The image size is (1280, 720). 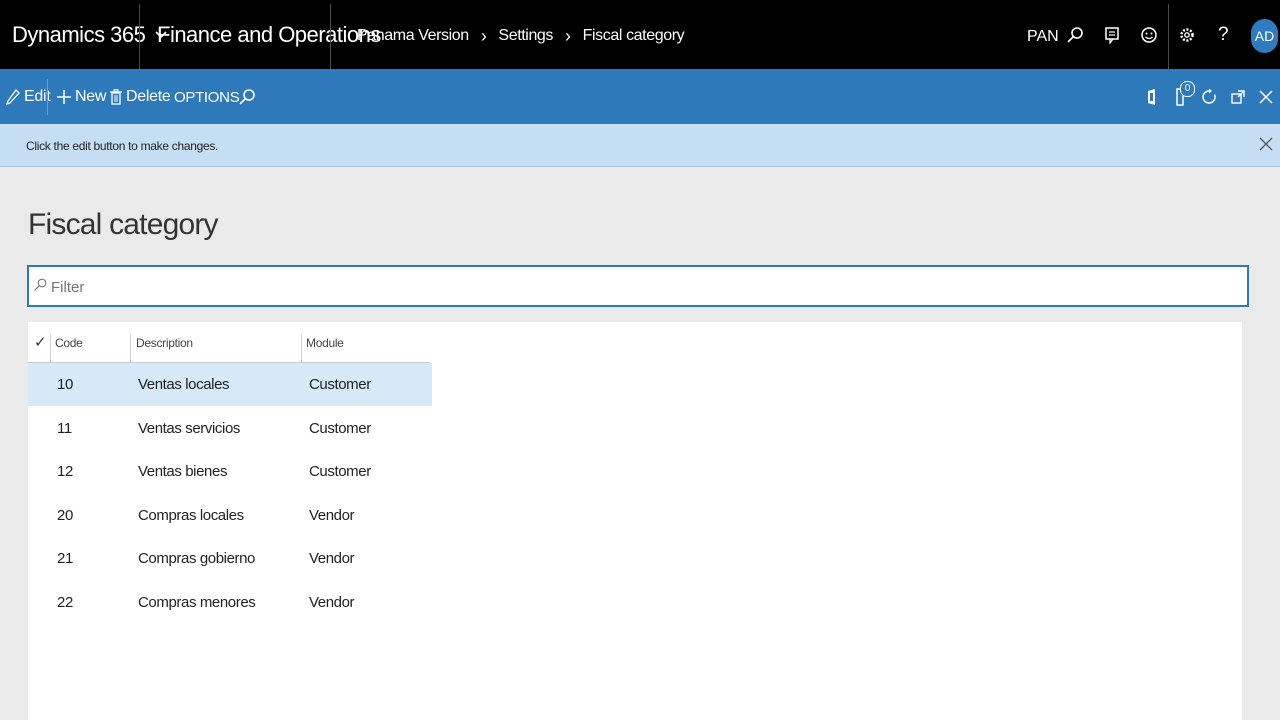 I want to click on table-row: 22 Compras menores Vendor, so click(x=230, y=602).